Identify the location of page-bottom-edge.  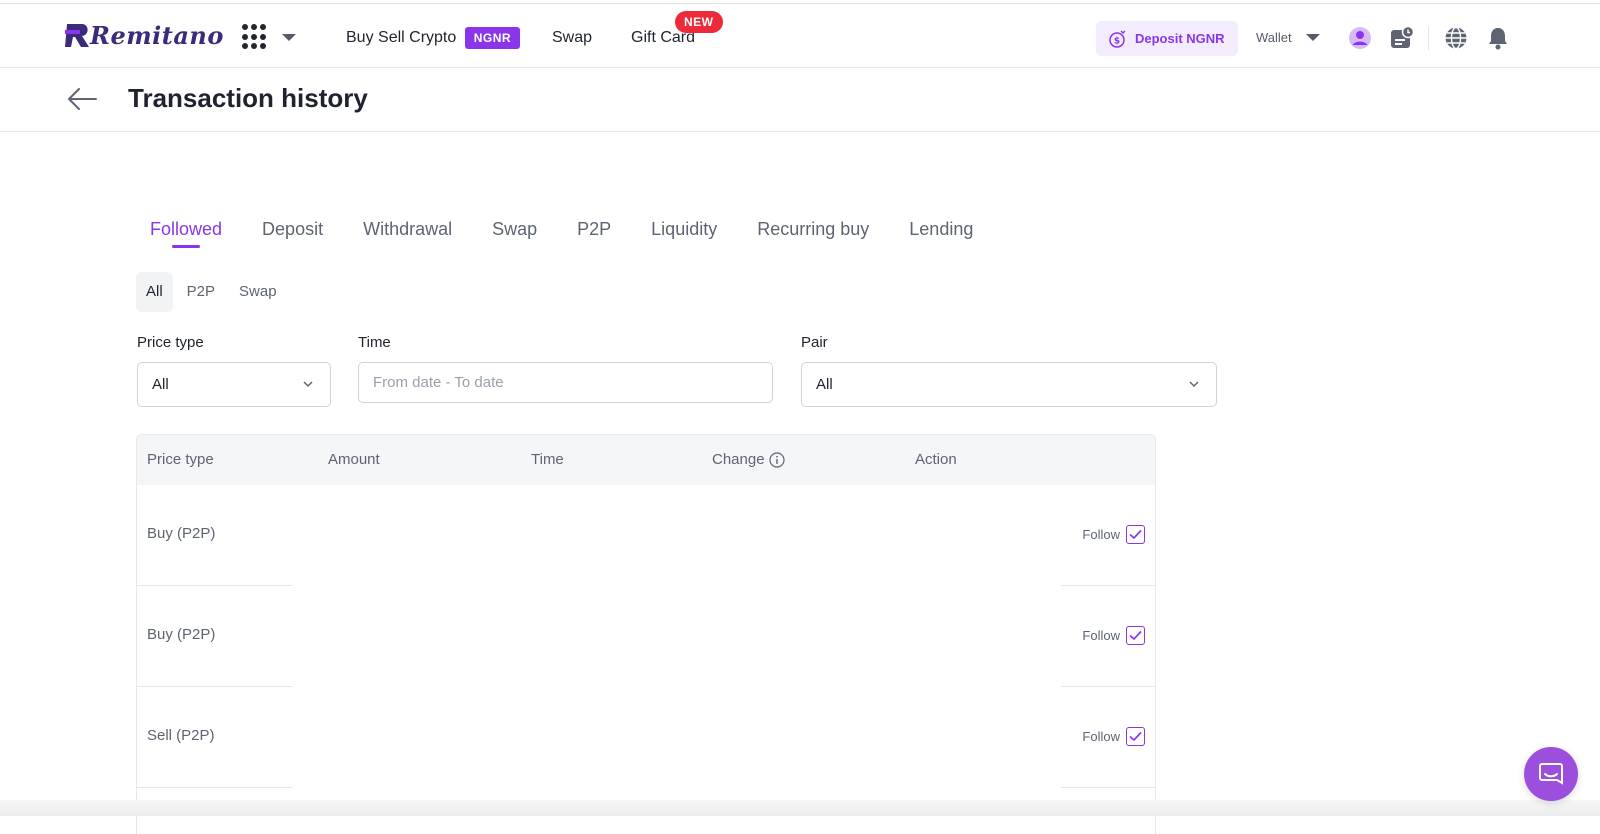
(800, 808).